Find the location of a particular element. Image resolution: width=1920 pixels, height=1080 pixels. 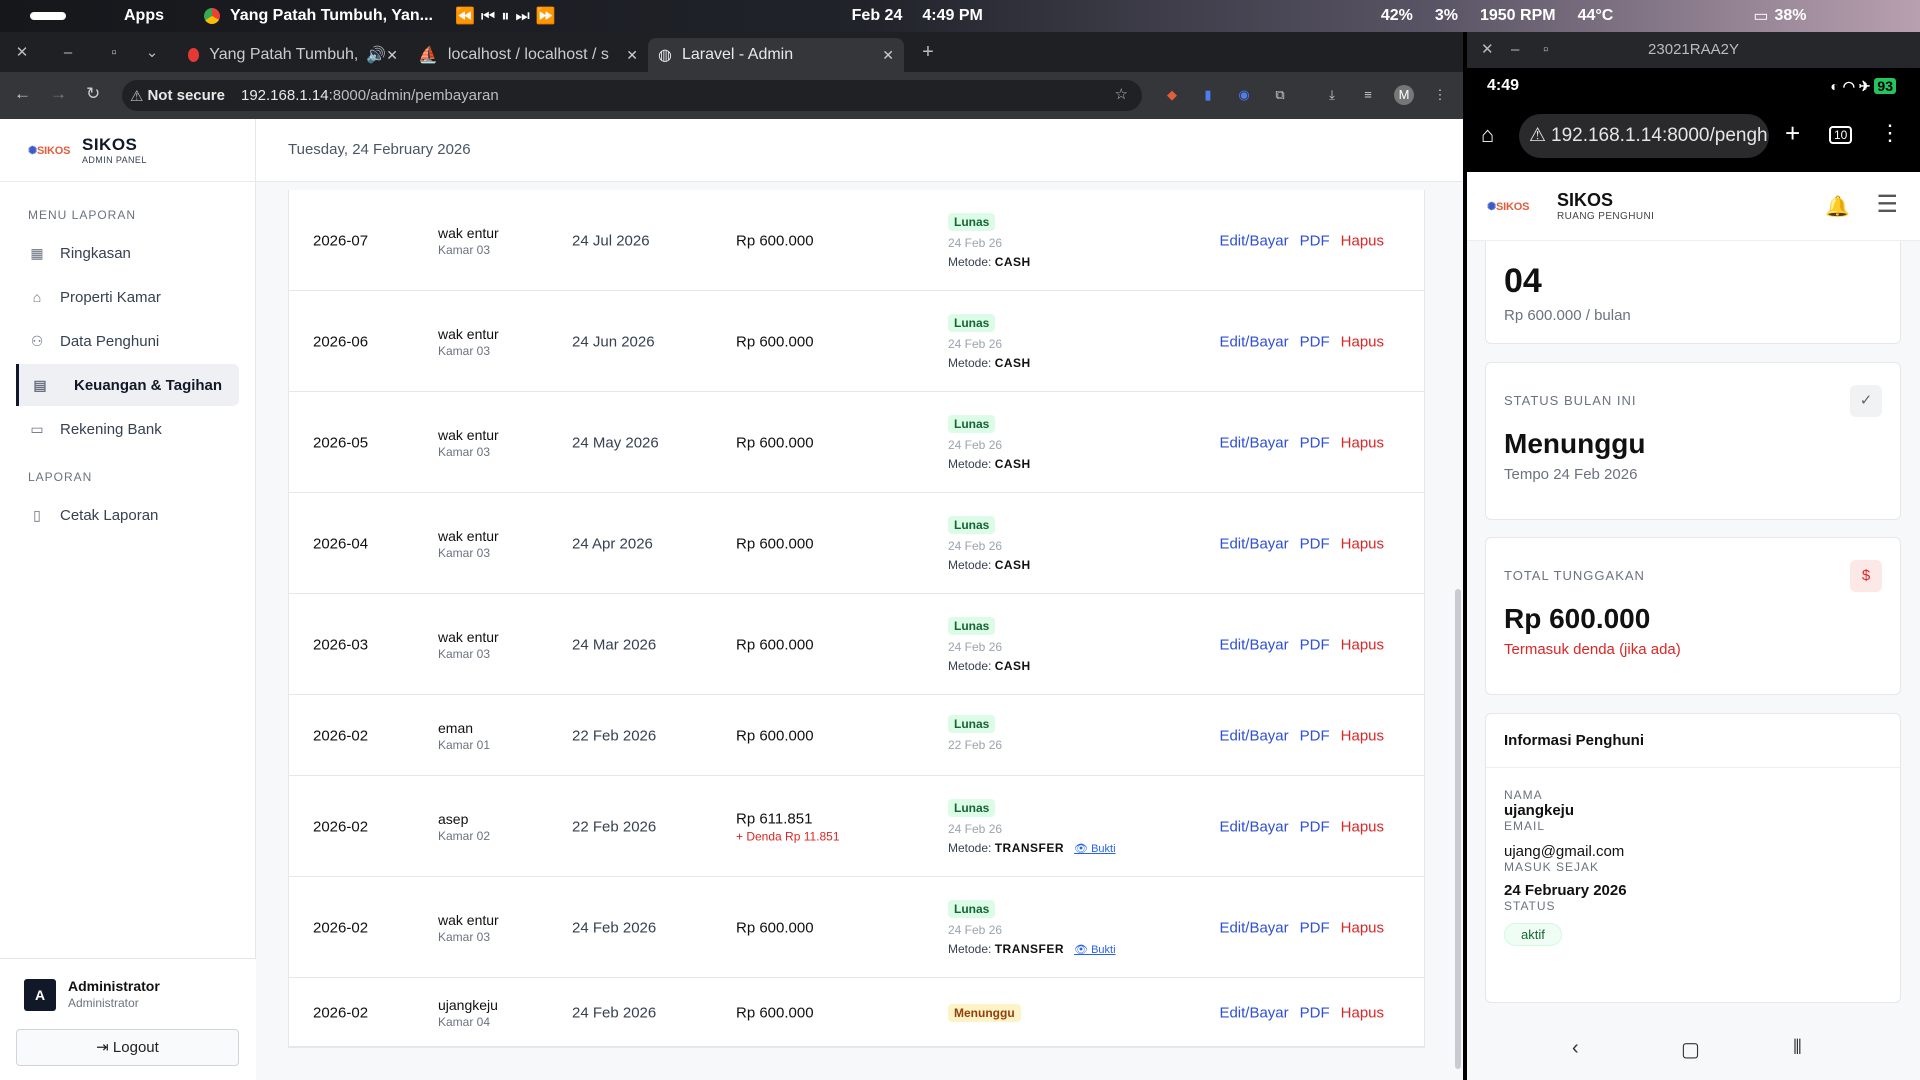

forward-icon: → is located at coordinates (58, 94).